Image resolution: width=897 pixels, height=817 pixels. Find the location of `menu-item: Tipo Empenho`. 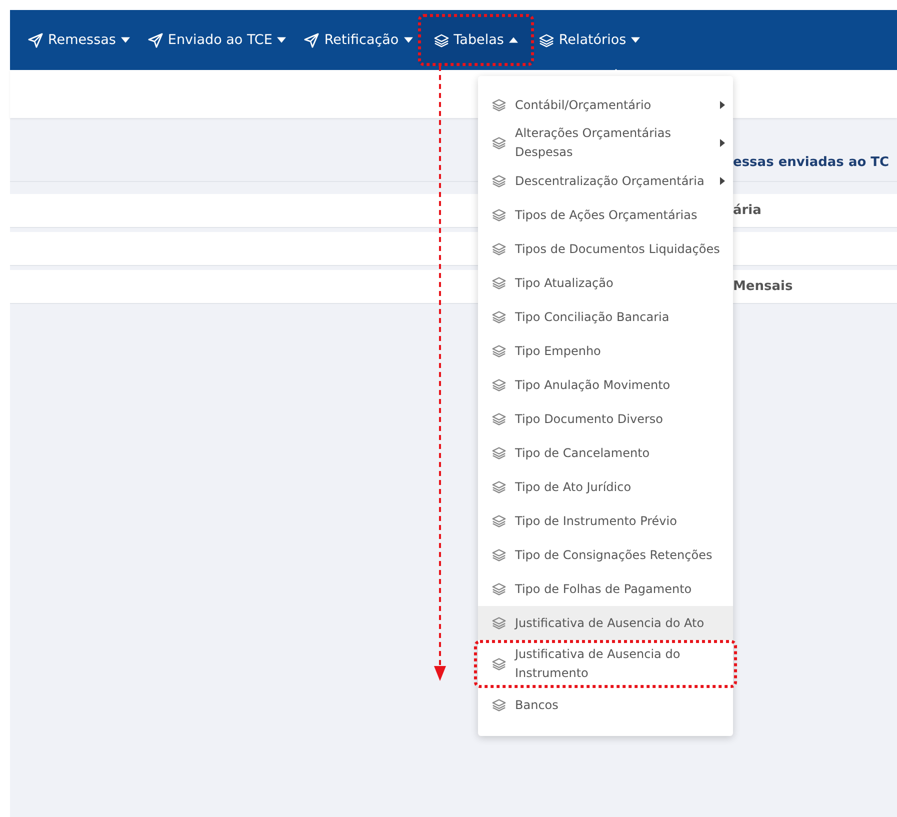

menu-item: Tipo Empenho is located at coordinates (605, 351).